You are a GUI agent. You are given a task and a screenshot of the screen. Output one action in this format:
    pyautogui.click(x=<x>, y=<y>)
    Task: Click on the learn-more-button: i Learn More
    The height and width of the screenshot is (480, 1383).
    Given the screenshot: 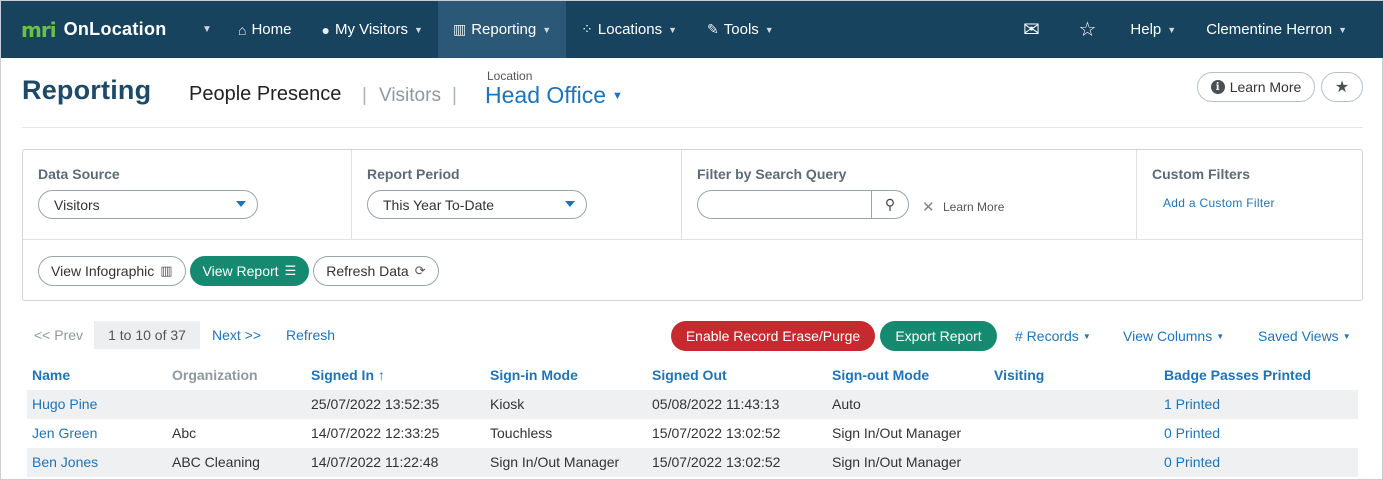 What is the action you would take?
    pyautogui.click(x=1256, y=87)
    